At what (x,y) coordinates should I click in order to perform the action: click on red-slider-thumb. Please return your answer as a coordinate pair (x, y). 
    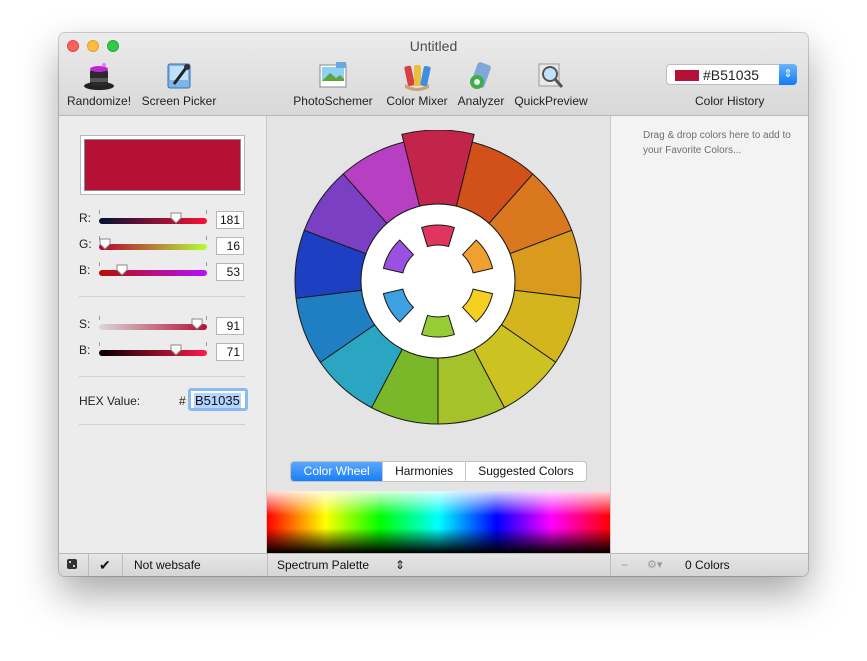
    Looking at the image, I should click on (176, 218).